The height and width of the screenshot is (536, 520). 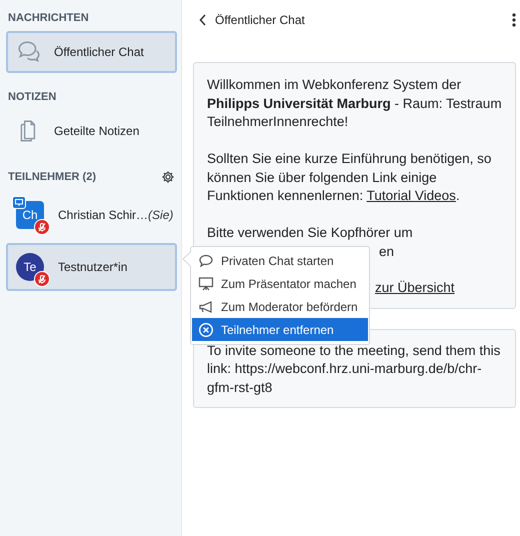 What do you see at coordinates (280, 260) in the screenshot?
I see `menu-item: Privaten Chat starten` at bounding box center [280, 260].